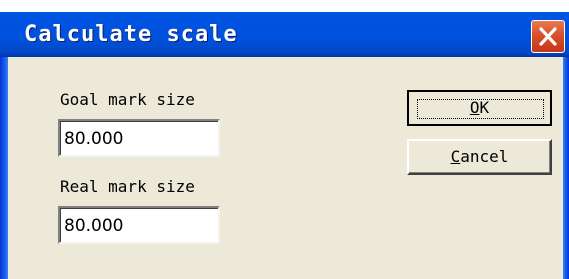  I want to click on cancel-mnemonic: C, so click(455, 156).